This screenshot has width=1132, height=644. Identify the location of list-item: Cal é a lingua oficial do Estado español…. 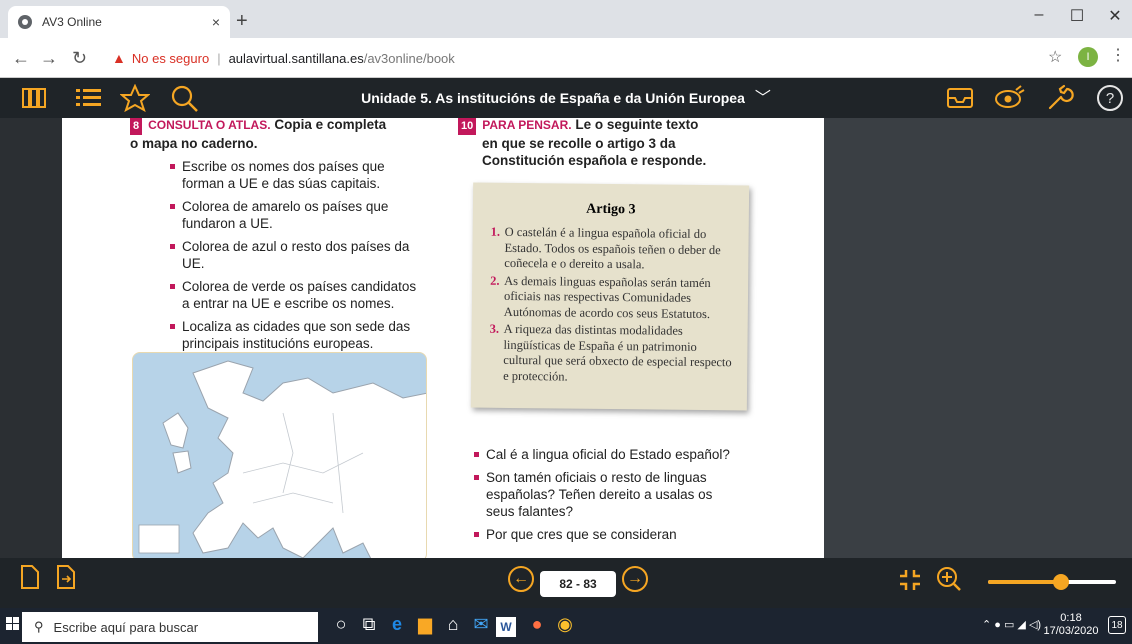
(602, 454).